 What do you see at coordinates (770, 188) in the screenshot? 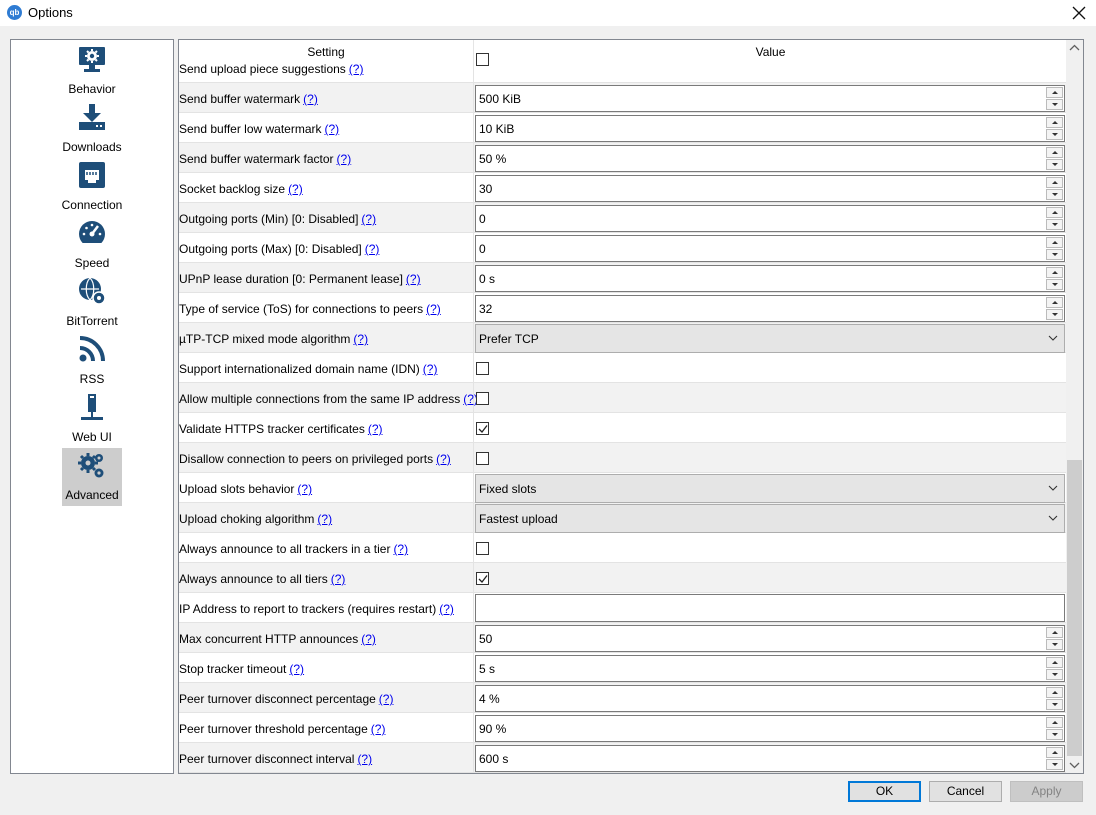
I see `value-spinbox: 30` at bounding box center [770, 188].